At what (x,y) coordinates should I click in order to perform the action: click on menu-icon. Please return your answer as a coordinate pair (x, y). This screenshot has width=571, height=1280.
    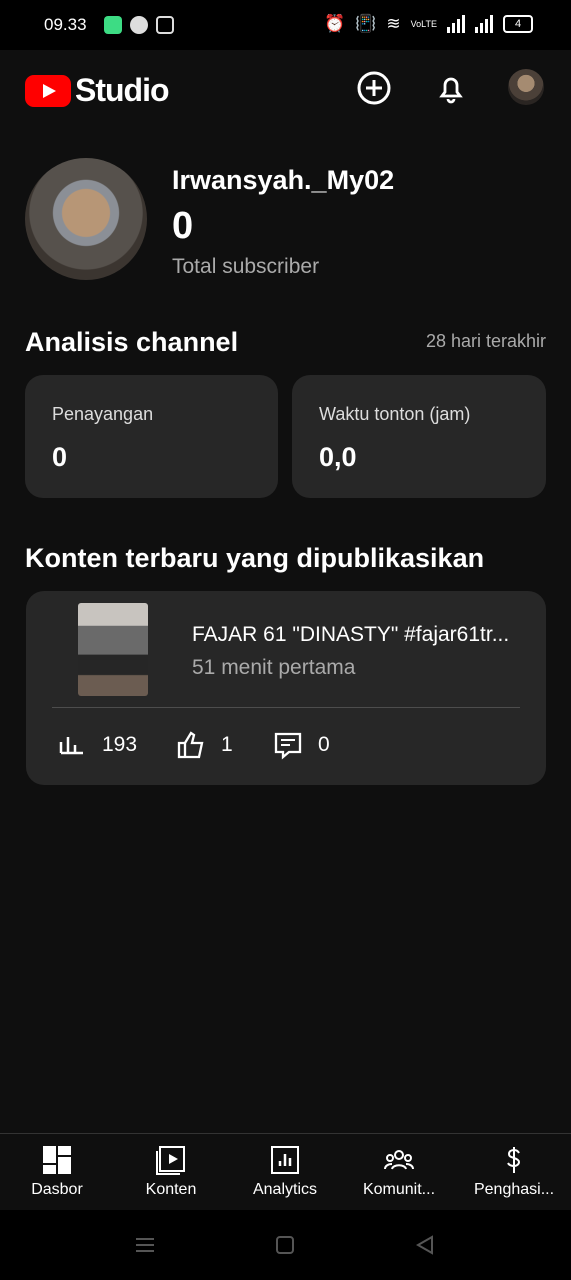
    Looking at the image, I should click on (145, 1245).